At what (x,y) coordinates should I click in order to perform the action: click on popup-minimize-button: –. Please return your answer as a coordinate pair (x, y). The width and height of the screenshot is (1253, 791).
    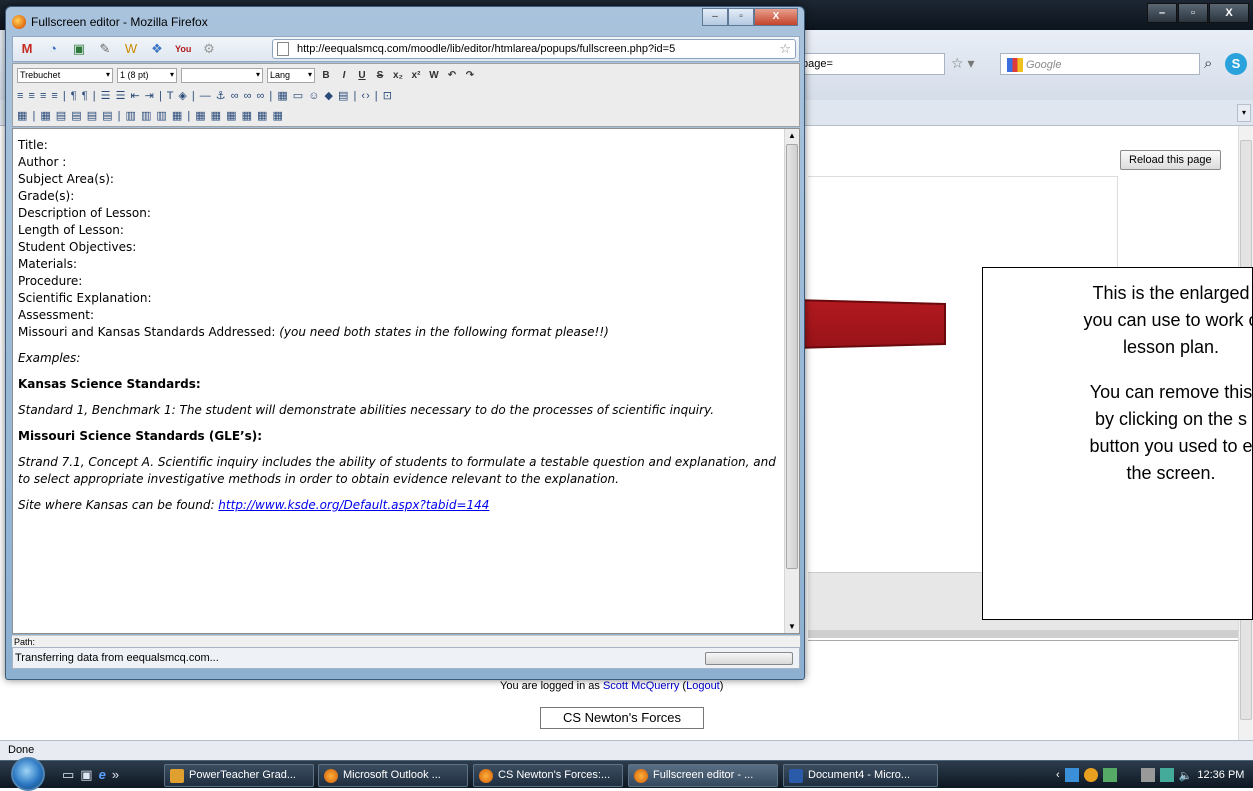
    Looking at the image, I should click on (715, 17).